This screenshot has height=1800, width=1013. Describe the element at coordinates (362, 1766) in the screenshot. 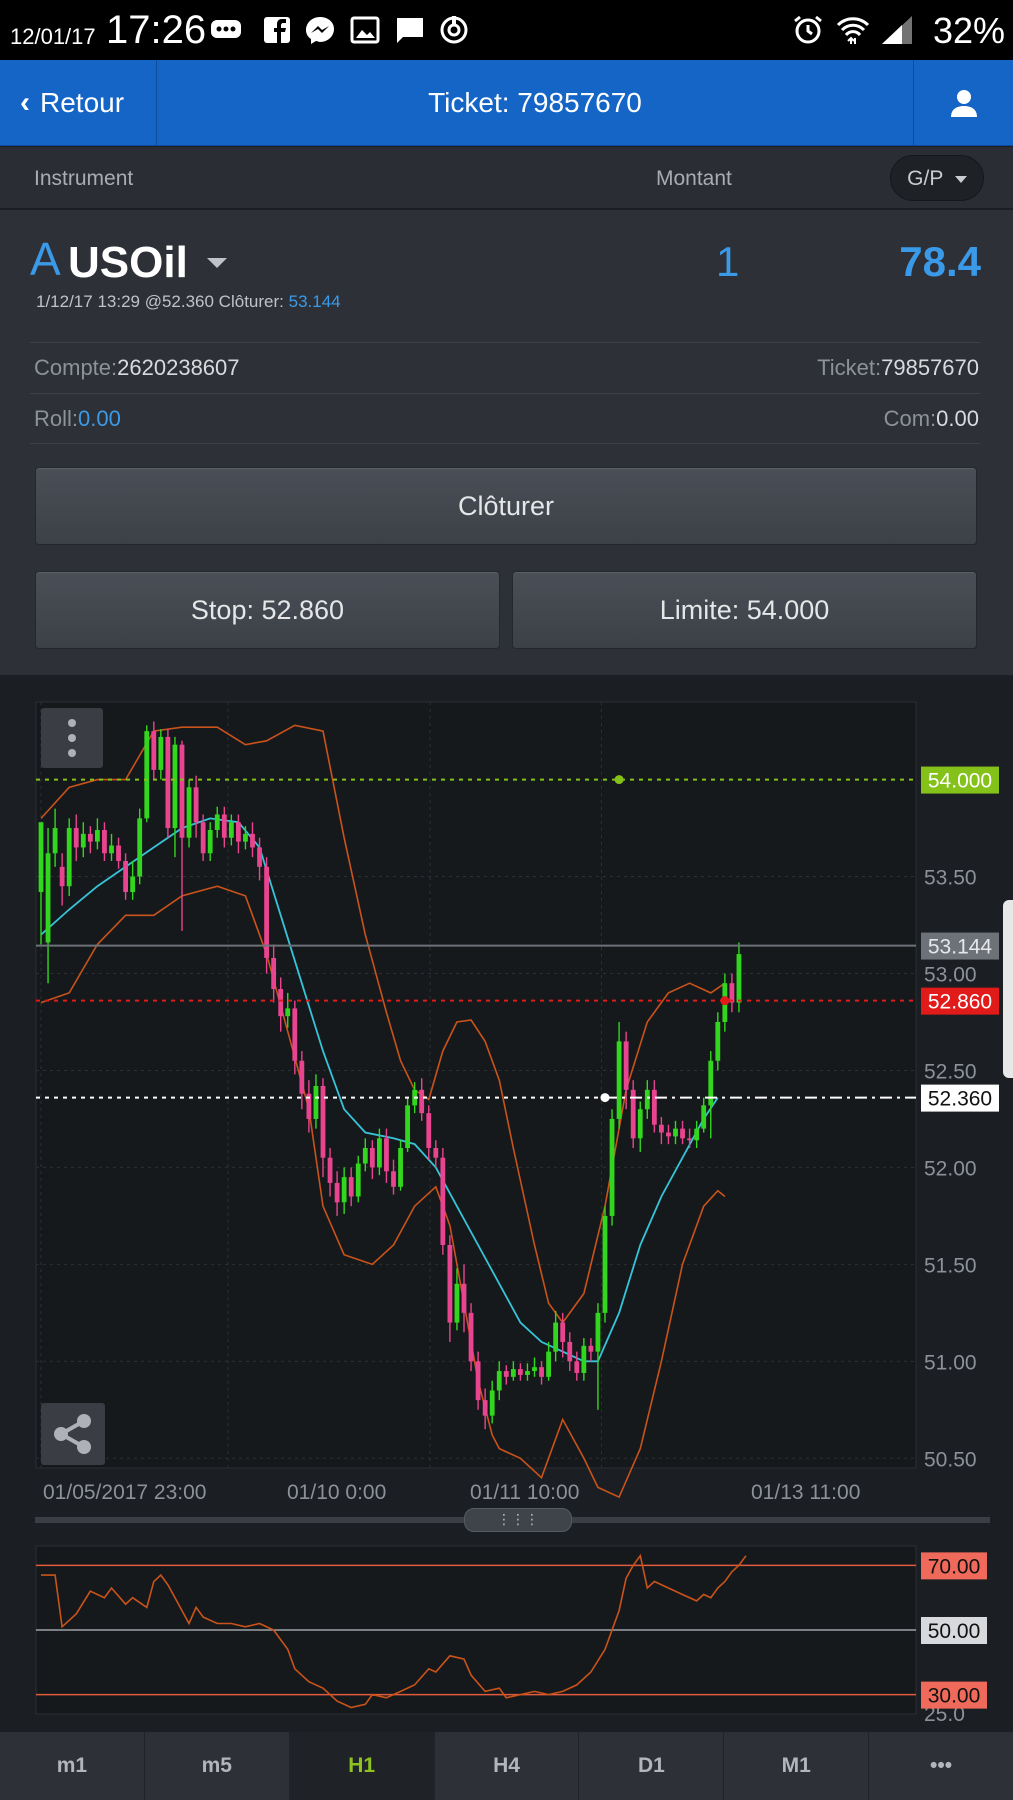

I see `timeframe-tab: H1` at that location.